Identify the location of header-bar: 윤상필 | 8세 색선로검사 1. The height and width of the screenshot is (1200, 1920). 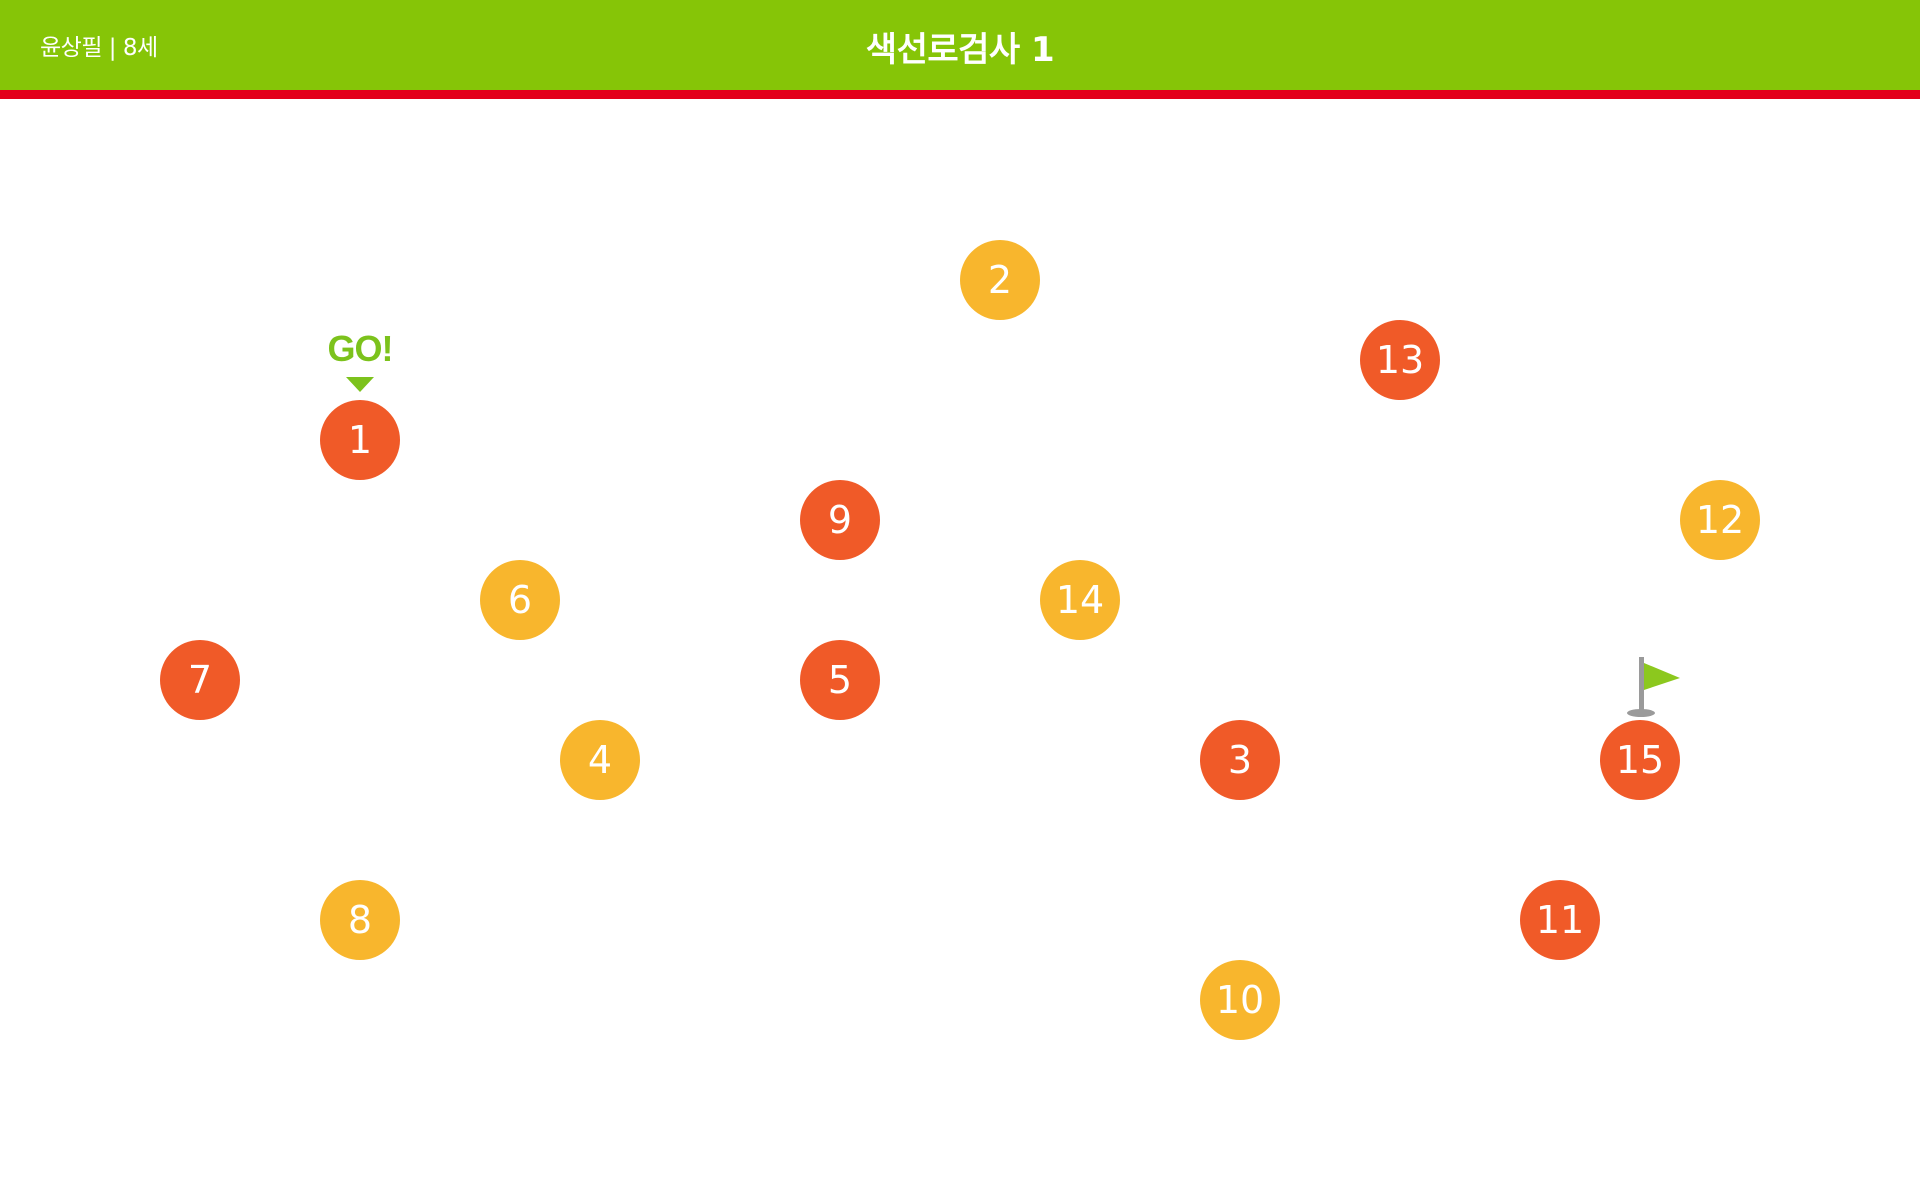
(960, 45).